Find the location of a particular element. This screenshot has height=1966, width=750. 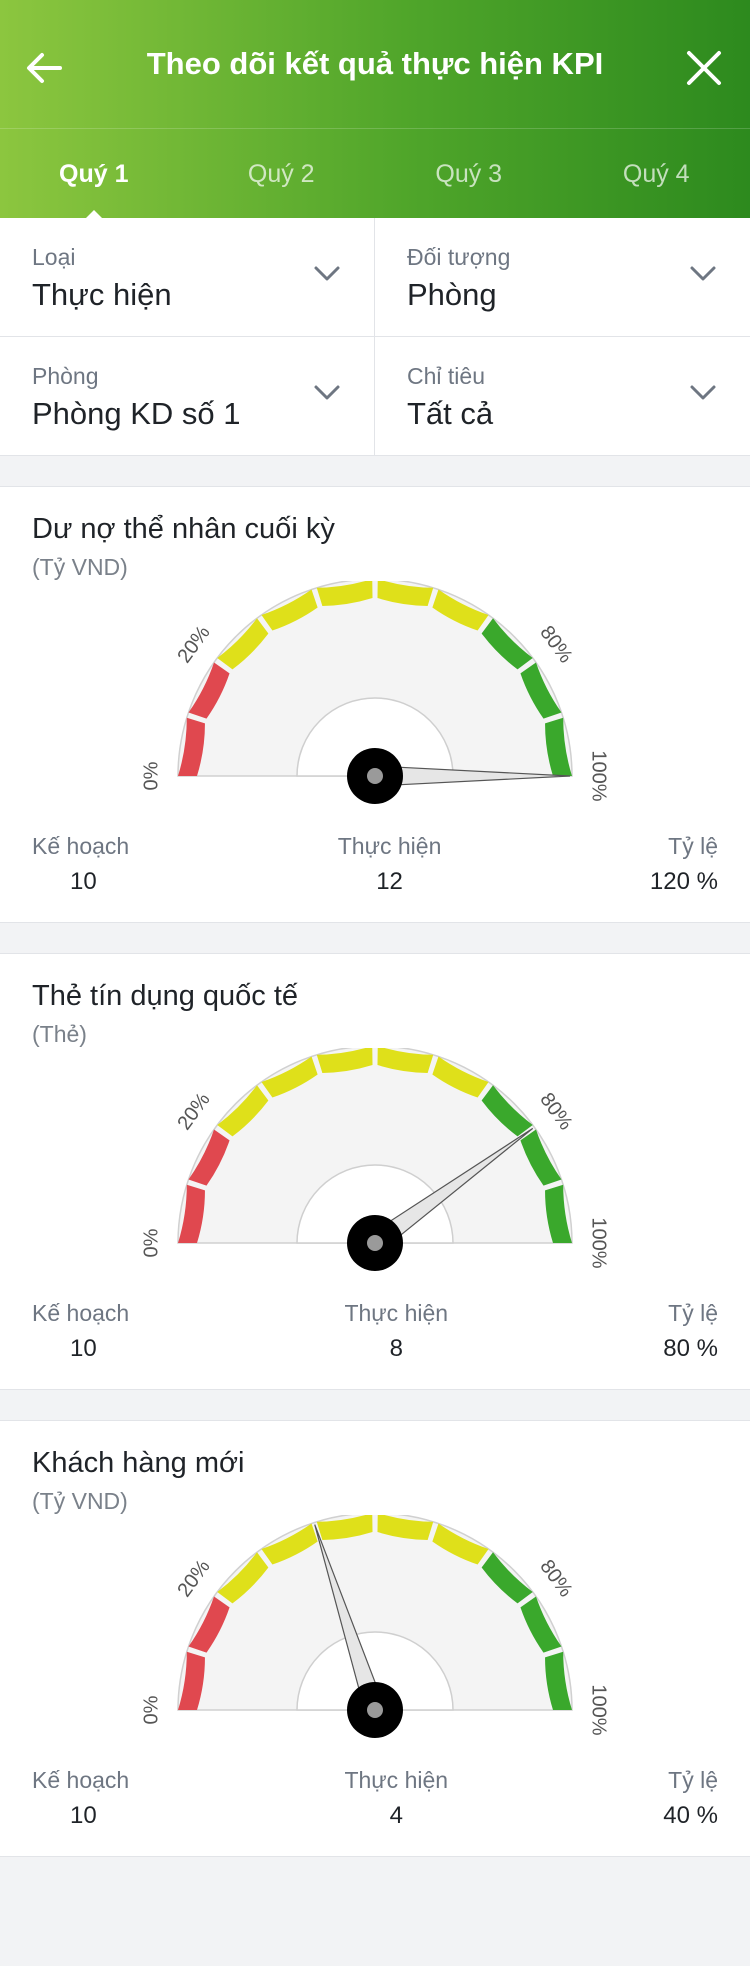

close-icon is located at coordinates (704, 68).